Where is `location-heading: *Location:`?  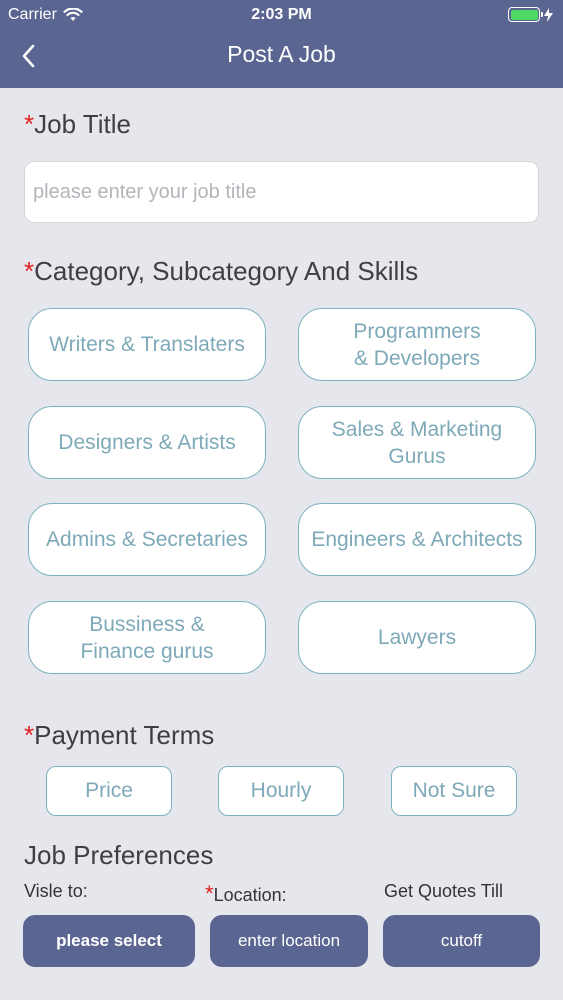
location-heading: *Location: is located at coordinates (246, 894).